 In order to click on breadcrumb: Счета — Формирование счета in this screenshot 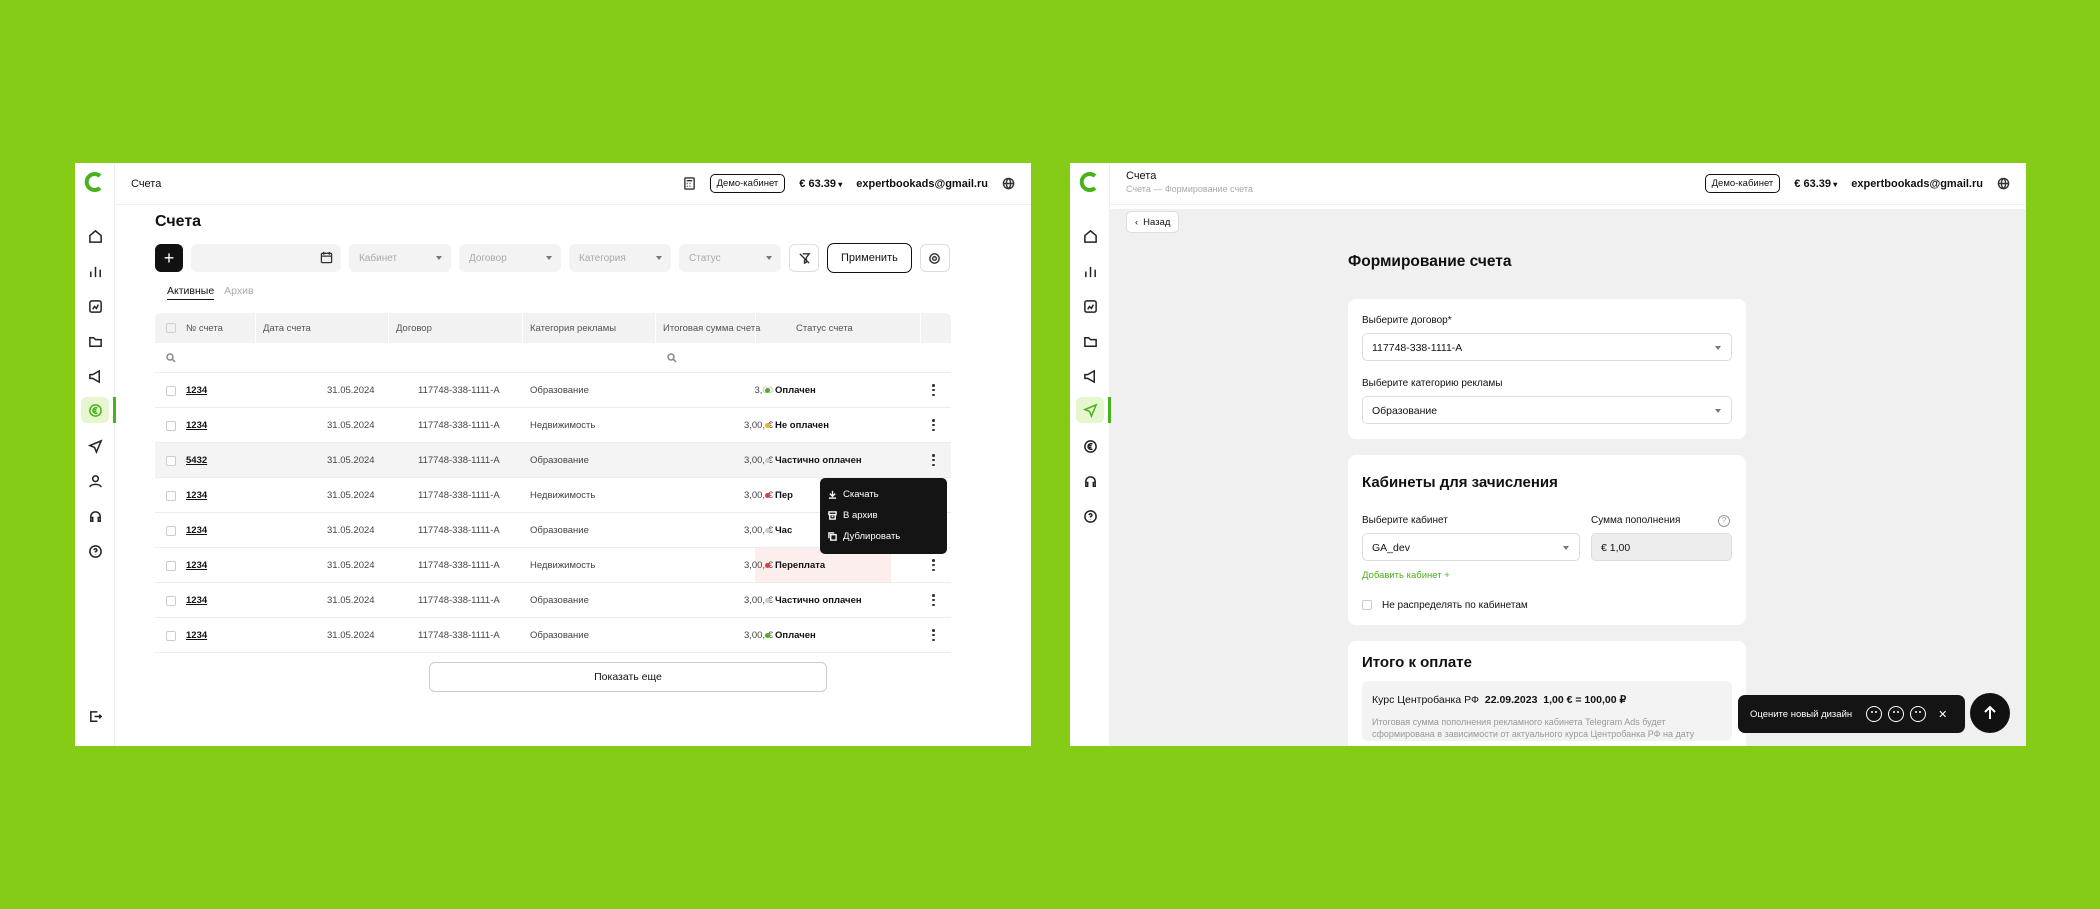, I will do `click(1189, 189)`.